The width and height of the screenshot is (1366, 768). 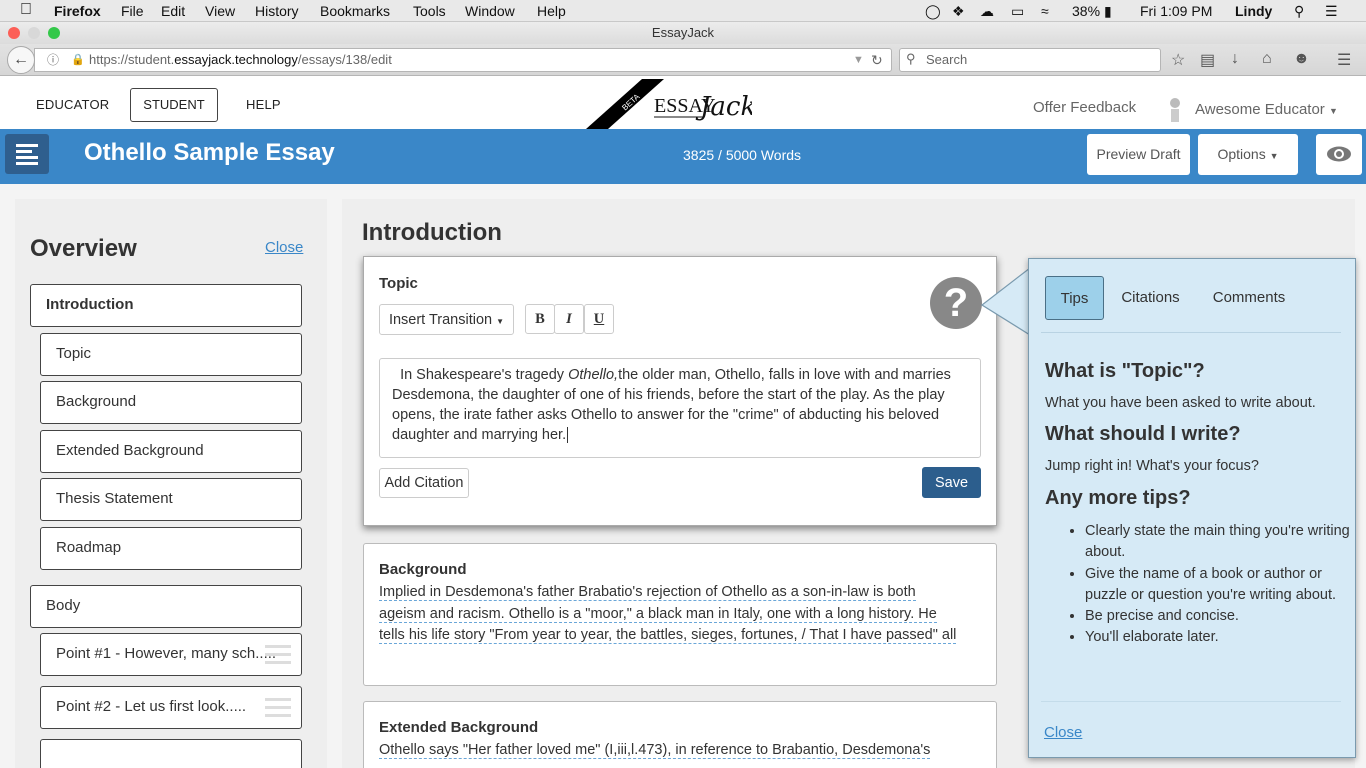 What do you see at coordinates (166, 606) in the screenshot?
I see `overview-item-body: Body` at bounding box center [166, 606].